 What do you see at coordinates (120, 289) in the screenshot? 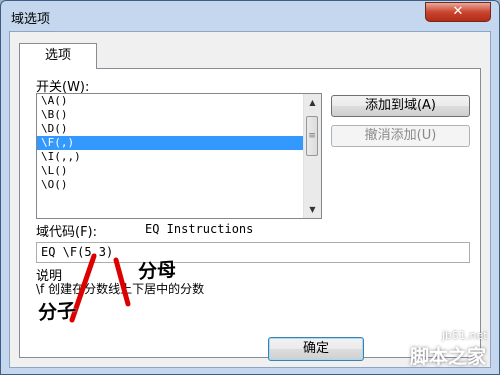
I see `description-text: \f 创建在分数线上下居中的分数` at bounding box center [120, 289].